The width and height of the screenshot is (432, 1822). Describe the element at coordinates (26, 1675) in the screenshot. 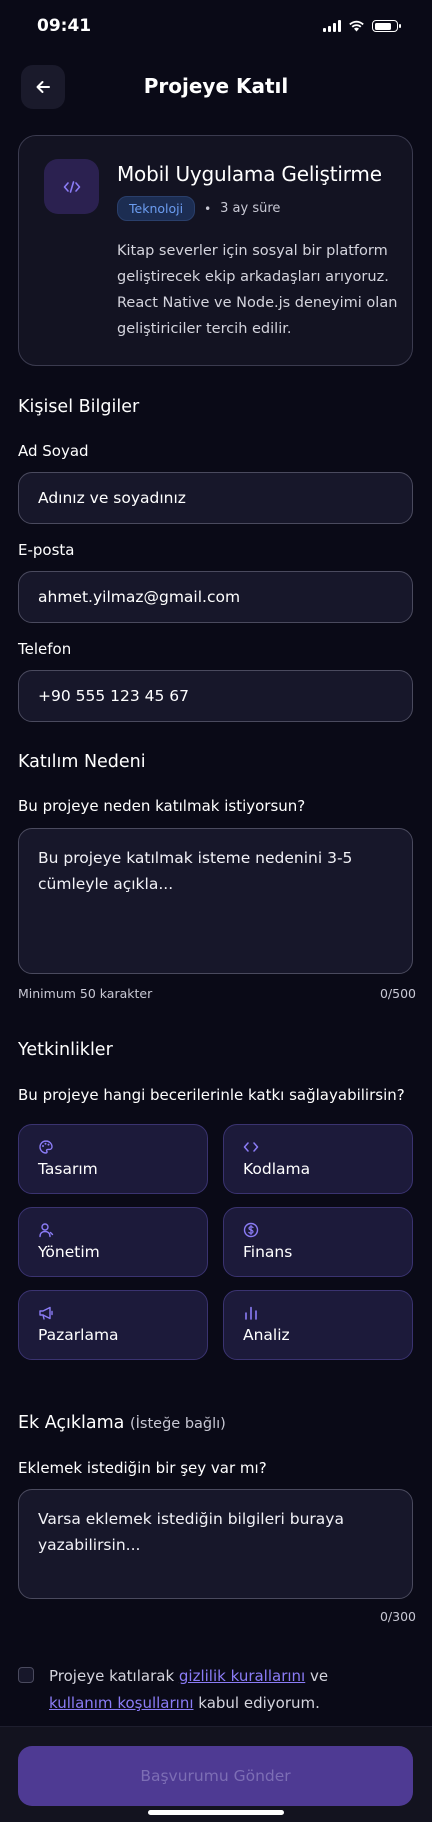

I see `consent-checkbox` at that location.